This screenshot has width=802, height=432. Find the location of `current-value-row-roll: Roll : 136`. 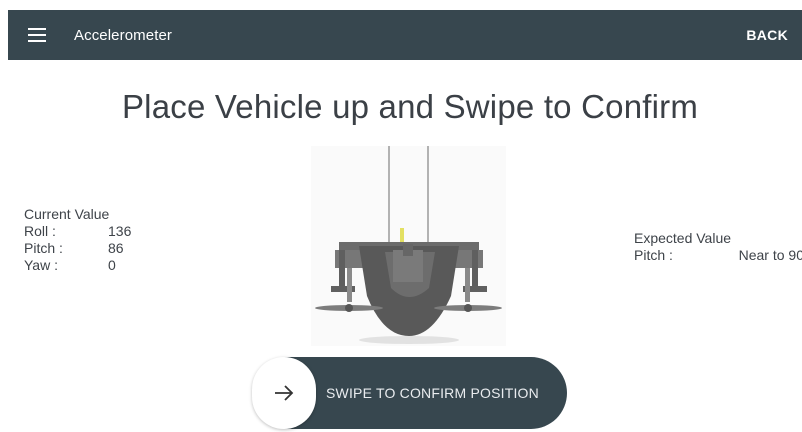

current-value-row-roll: Roll : 136 is located at coordinates (77, 231).